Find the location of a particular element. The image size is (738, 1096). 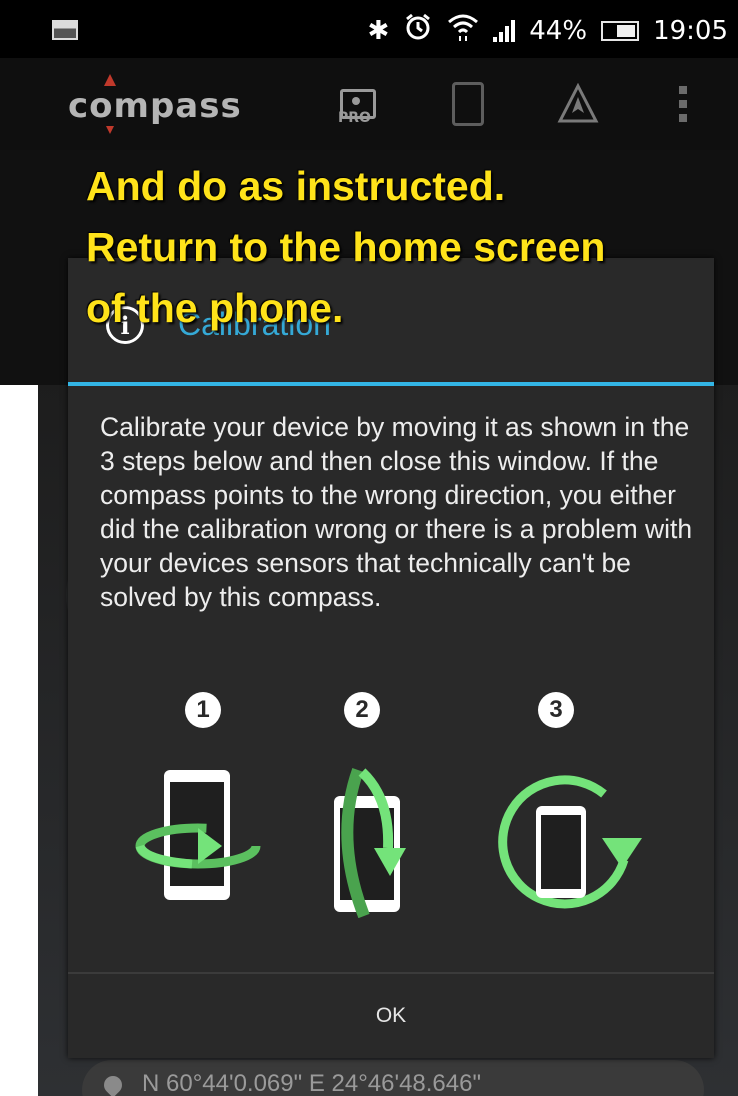

bluetooth-icon: ✱ is located at coordinates (378, 30).